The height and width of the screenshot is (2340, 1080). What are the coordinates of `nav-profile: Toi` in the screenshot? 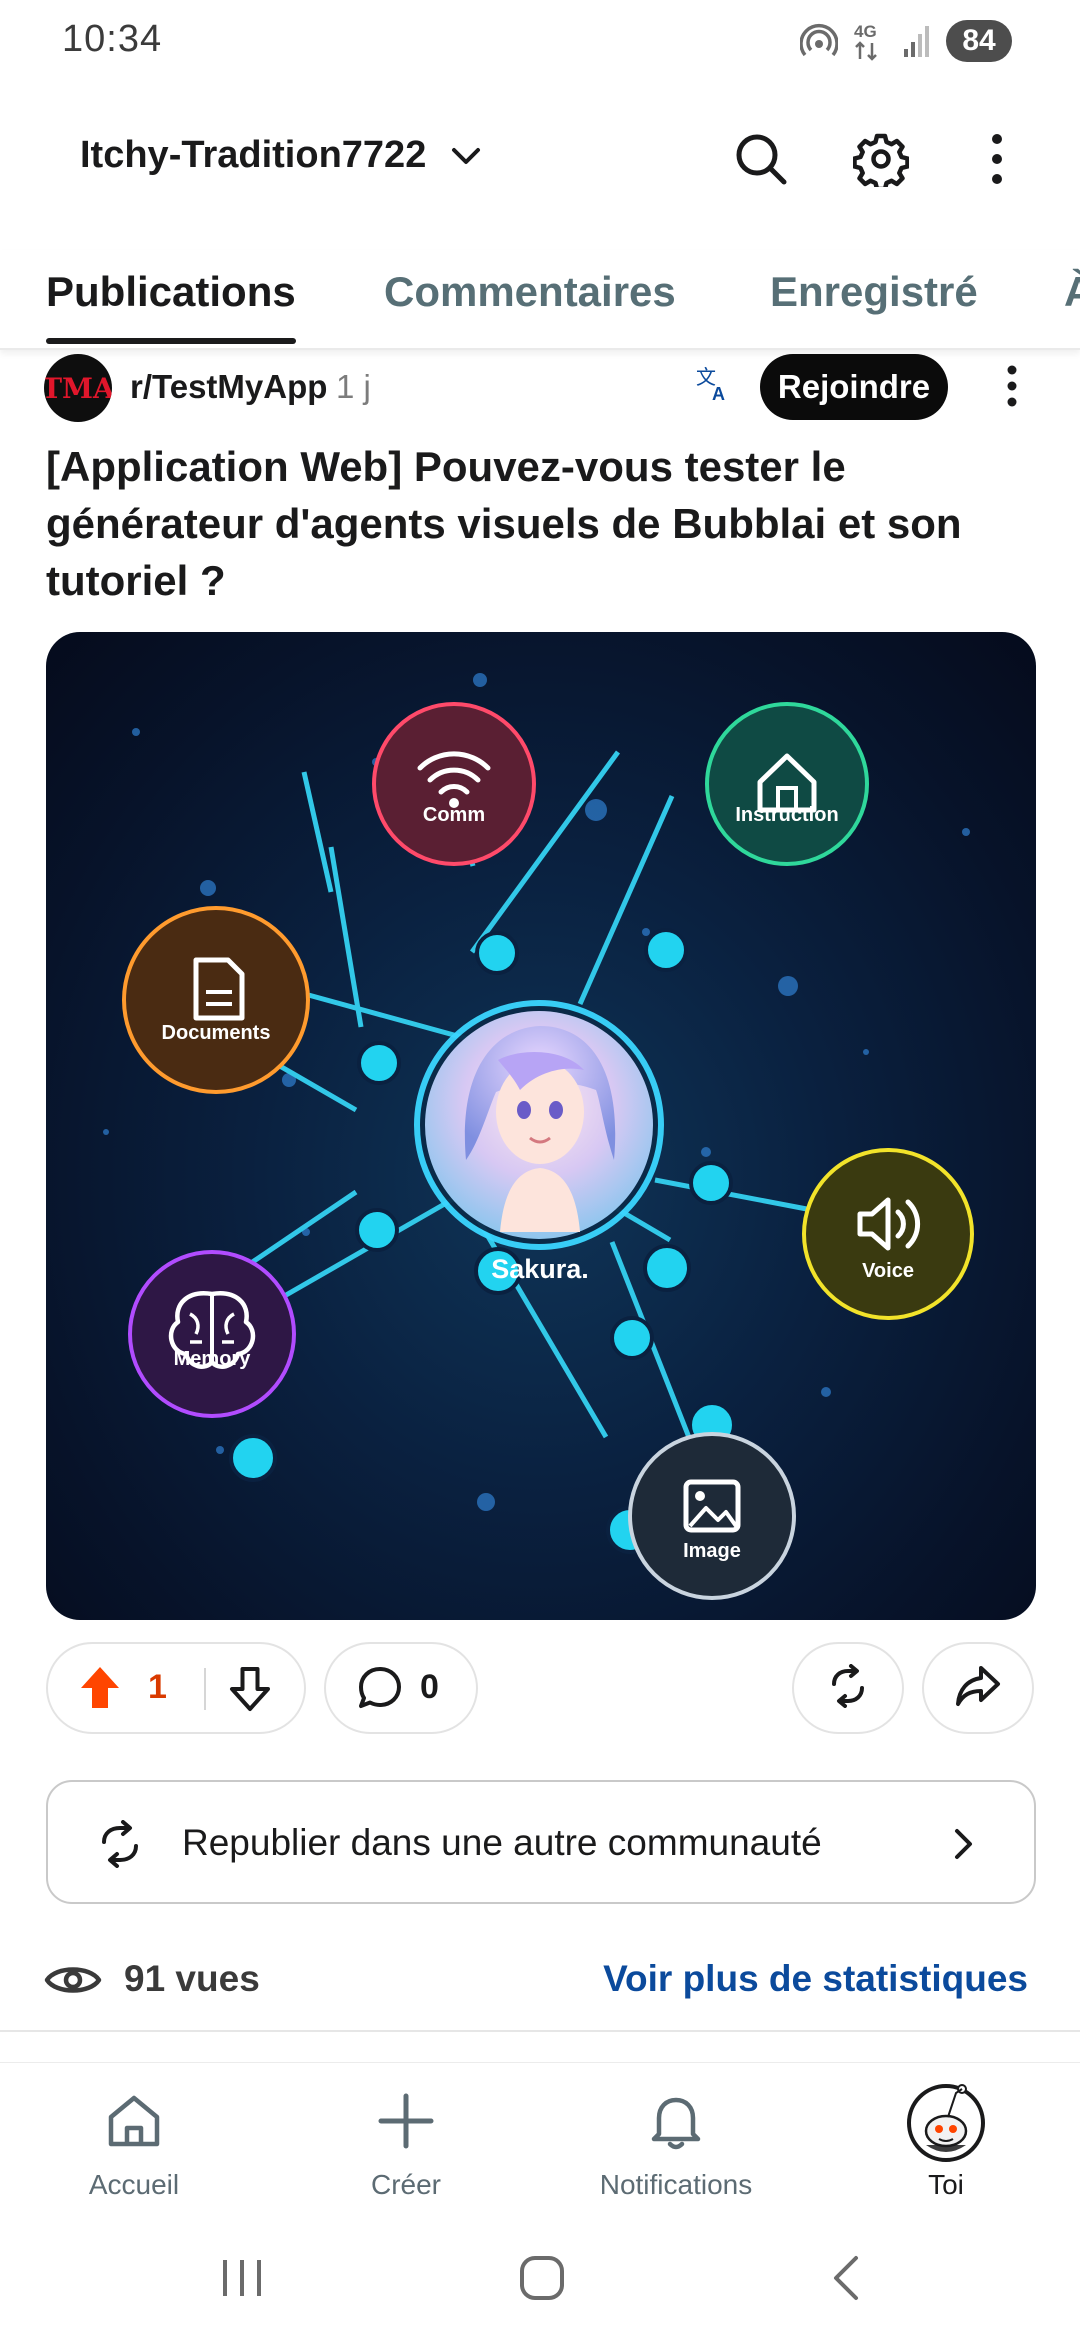 It's located at (946, 2141).